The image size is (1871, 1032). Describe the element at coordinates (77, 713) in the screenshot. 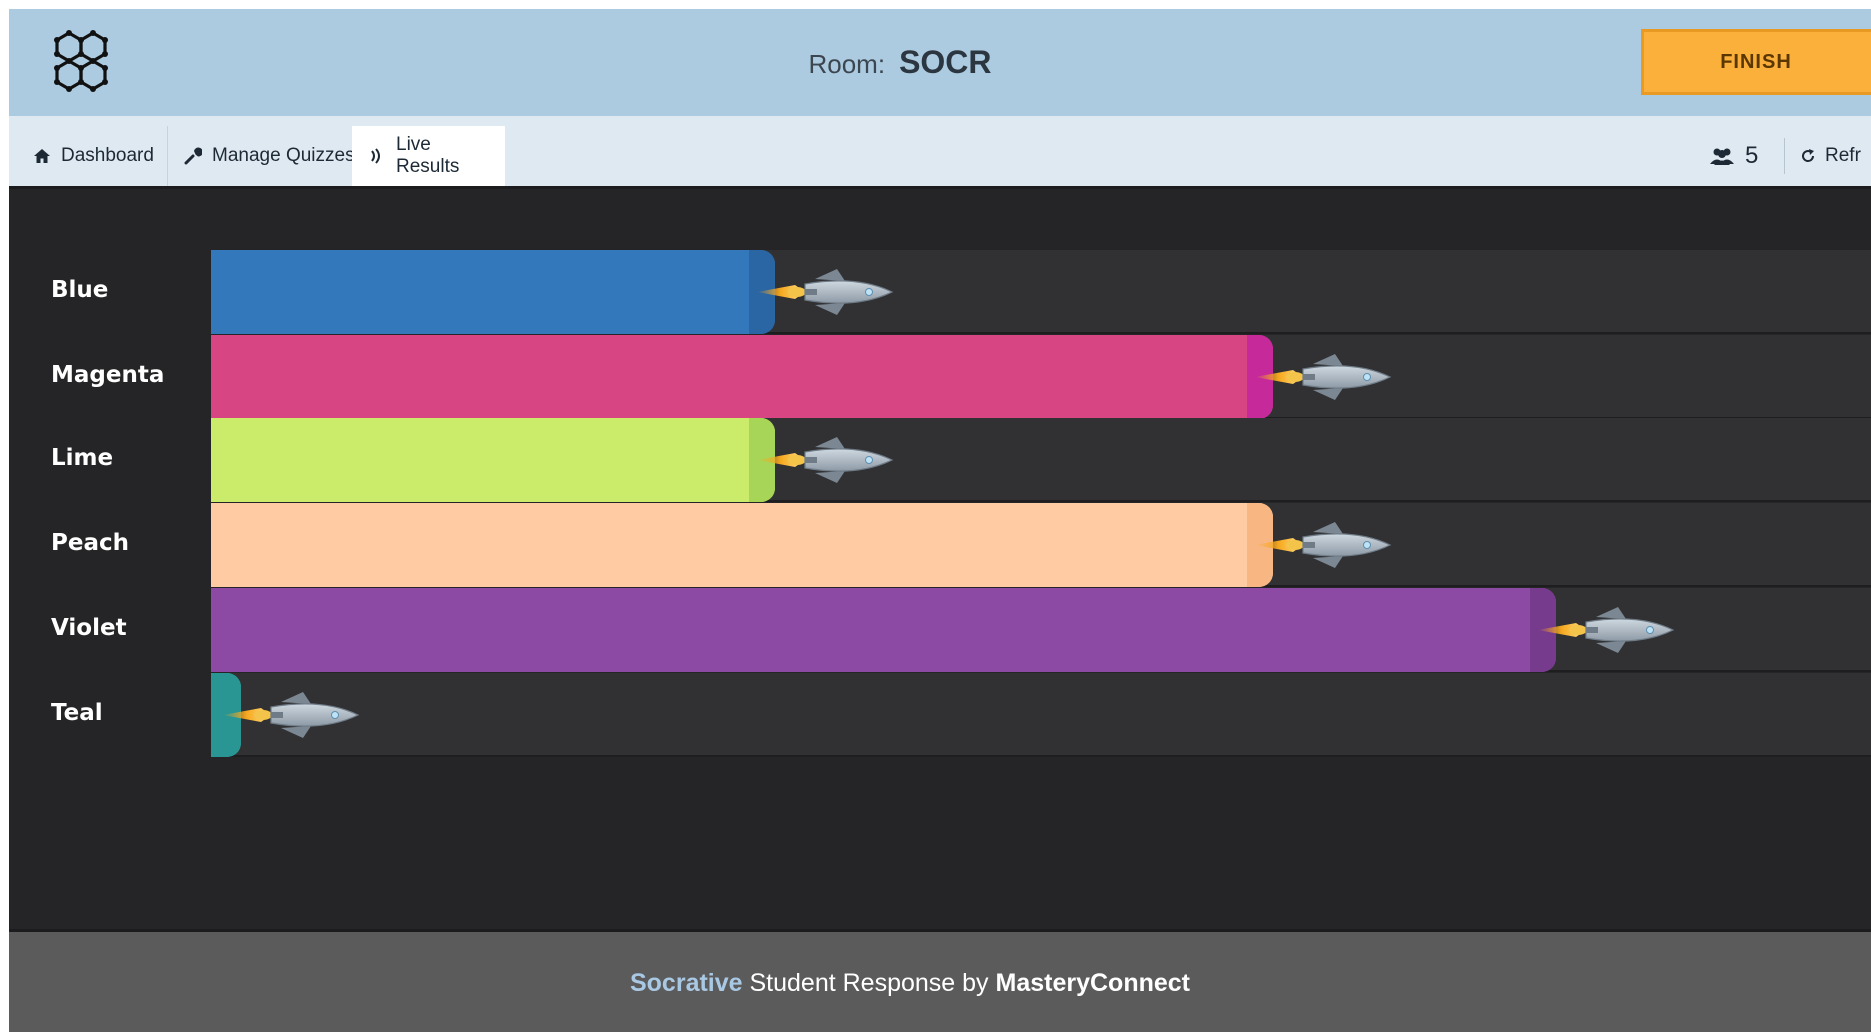

I see `result-label: Teal` at that location.